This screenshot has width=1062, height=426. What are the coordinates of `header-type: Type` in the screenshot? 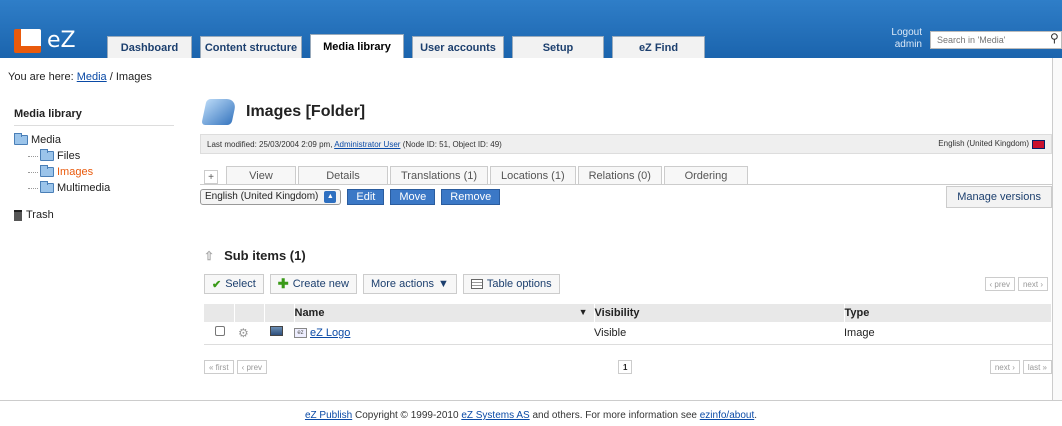 It's located at (948, 313).